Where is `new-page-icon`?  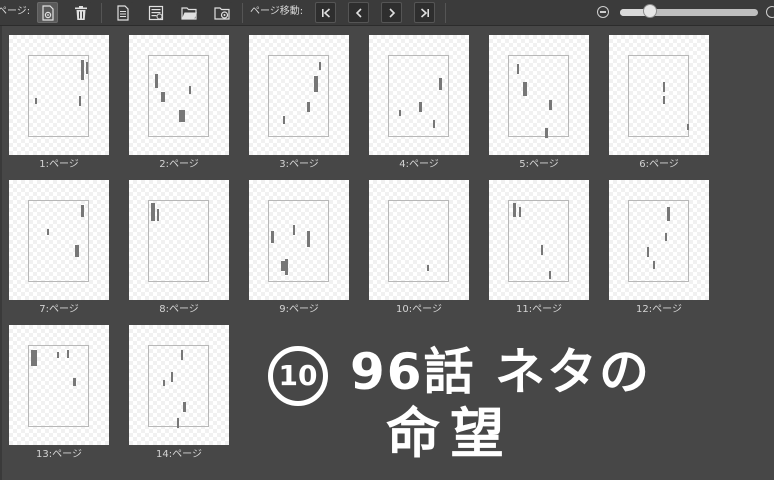
new-page-icon is located at coordinates (122, 12).